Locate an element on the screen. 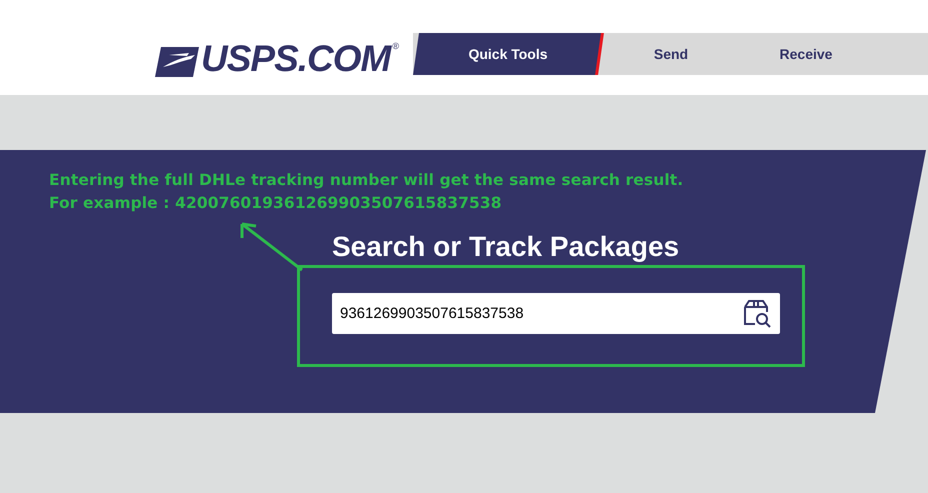  nav-tab: Quick Tools is located at coordinates (508, 54).